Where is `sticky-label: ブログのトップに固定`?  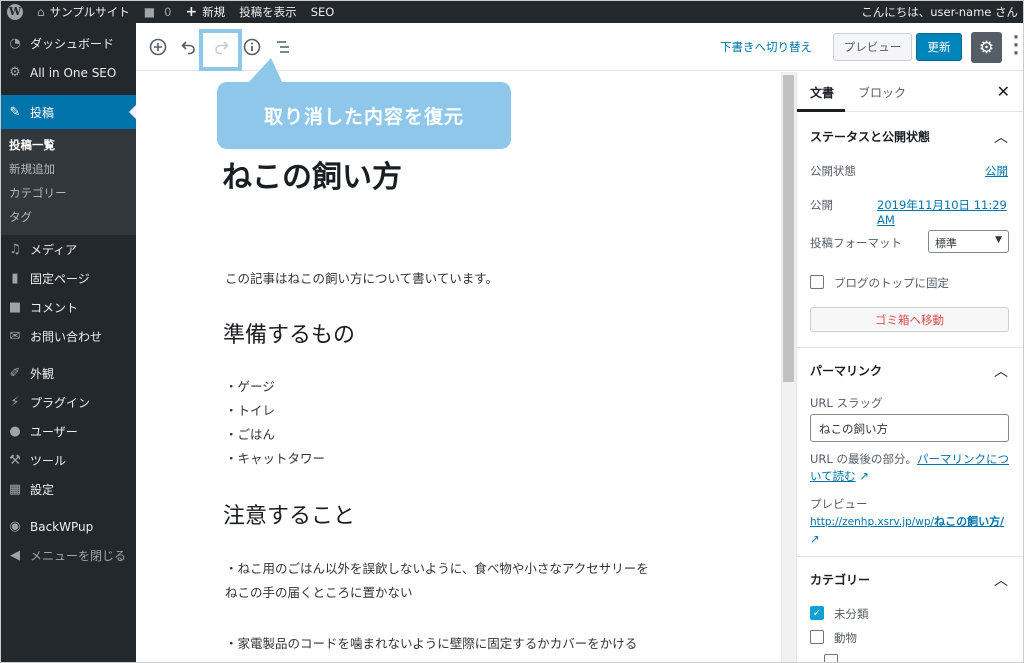
sticky-label: ブログのトップに固定 is located at coordinates (891, 283).